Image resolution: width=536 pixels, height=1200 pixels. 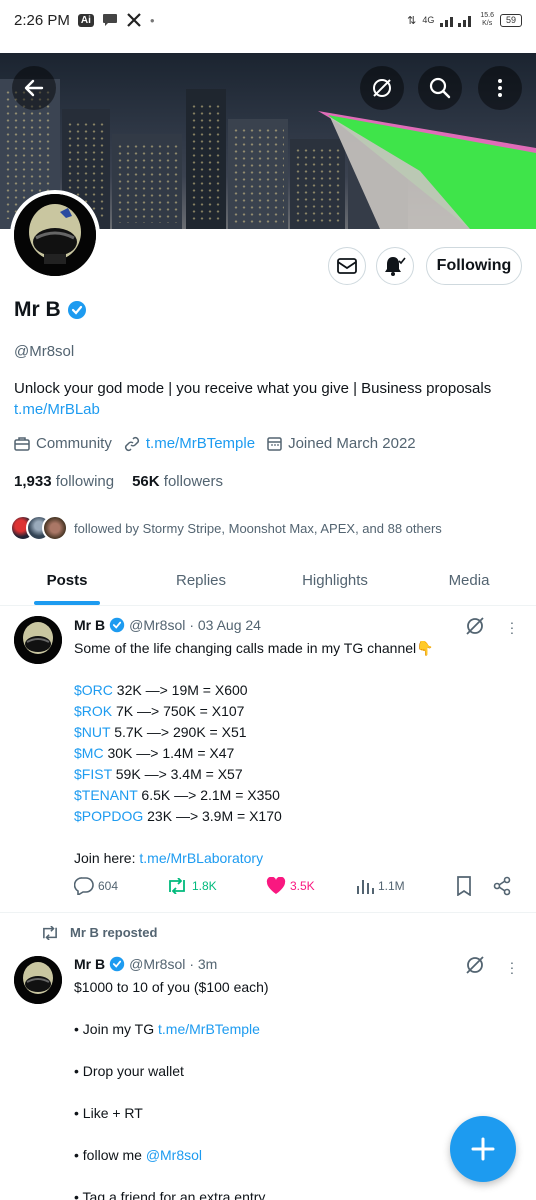 What do you see at coordinates (177, 481) in the screenshot?
I see `followers-count-link: 56K followers` at bounding box center [177, 481].